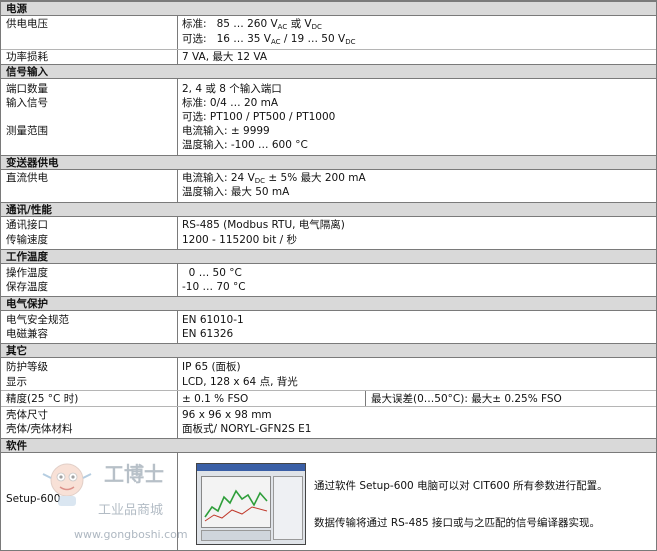  Describe the element at coordinates (328, 303) in the screenshot. I see `section-header-protection: 电气保护` at that location.